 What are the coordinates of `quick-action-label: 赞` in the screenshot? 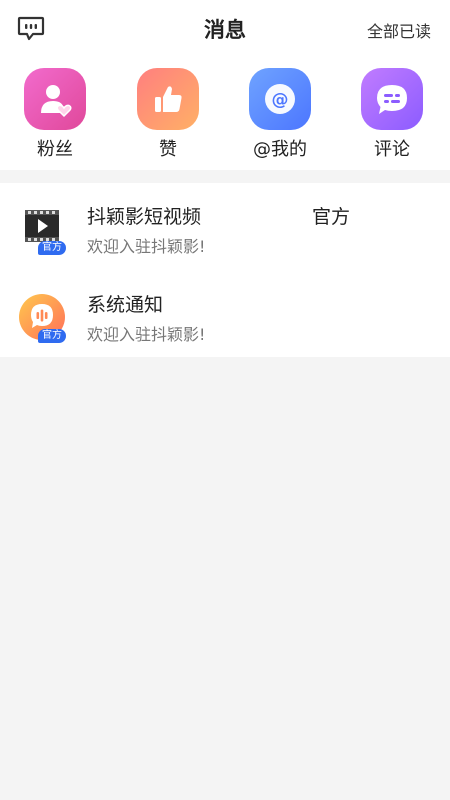 It's located at (168, 149).